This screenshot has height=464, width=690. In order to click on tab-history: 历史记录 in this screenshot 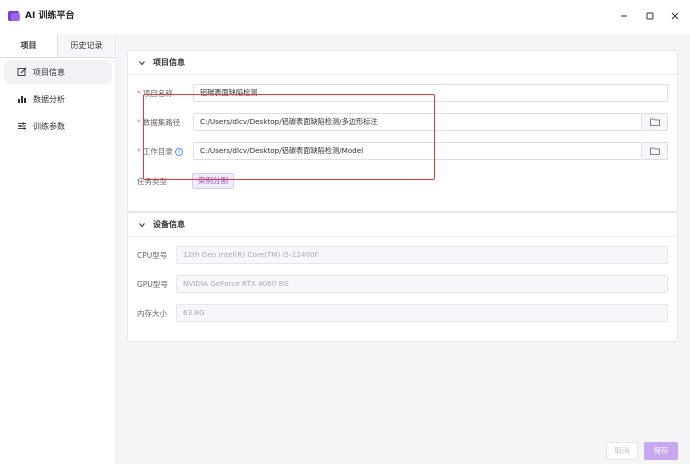, I will do `click(86, 46)`.